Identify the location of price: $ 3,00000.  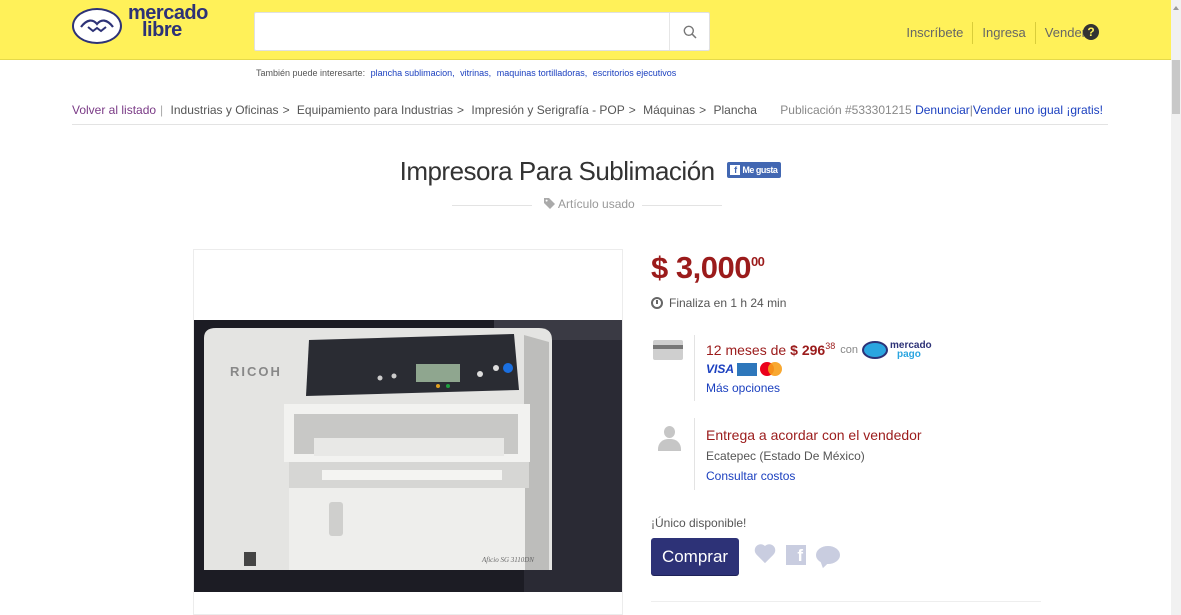
(708, 268).